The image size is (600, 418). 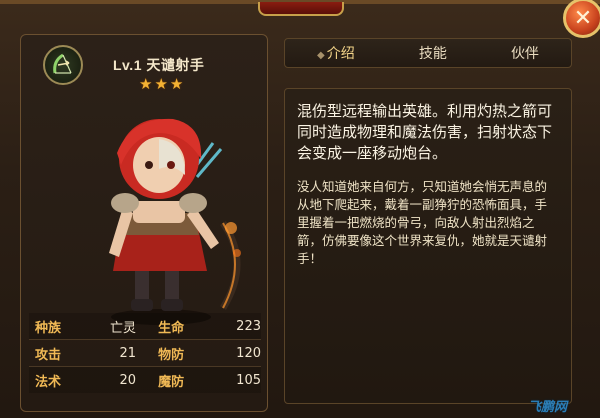 I want to click on close-button: ✕, so click(x=581, y=19).